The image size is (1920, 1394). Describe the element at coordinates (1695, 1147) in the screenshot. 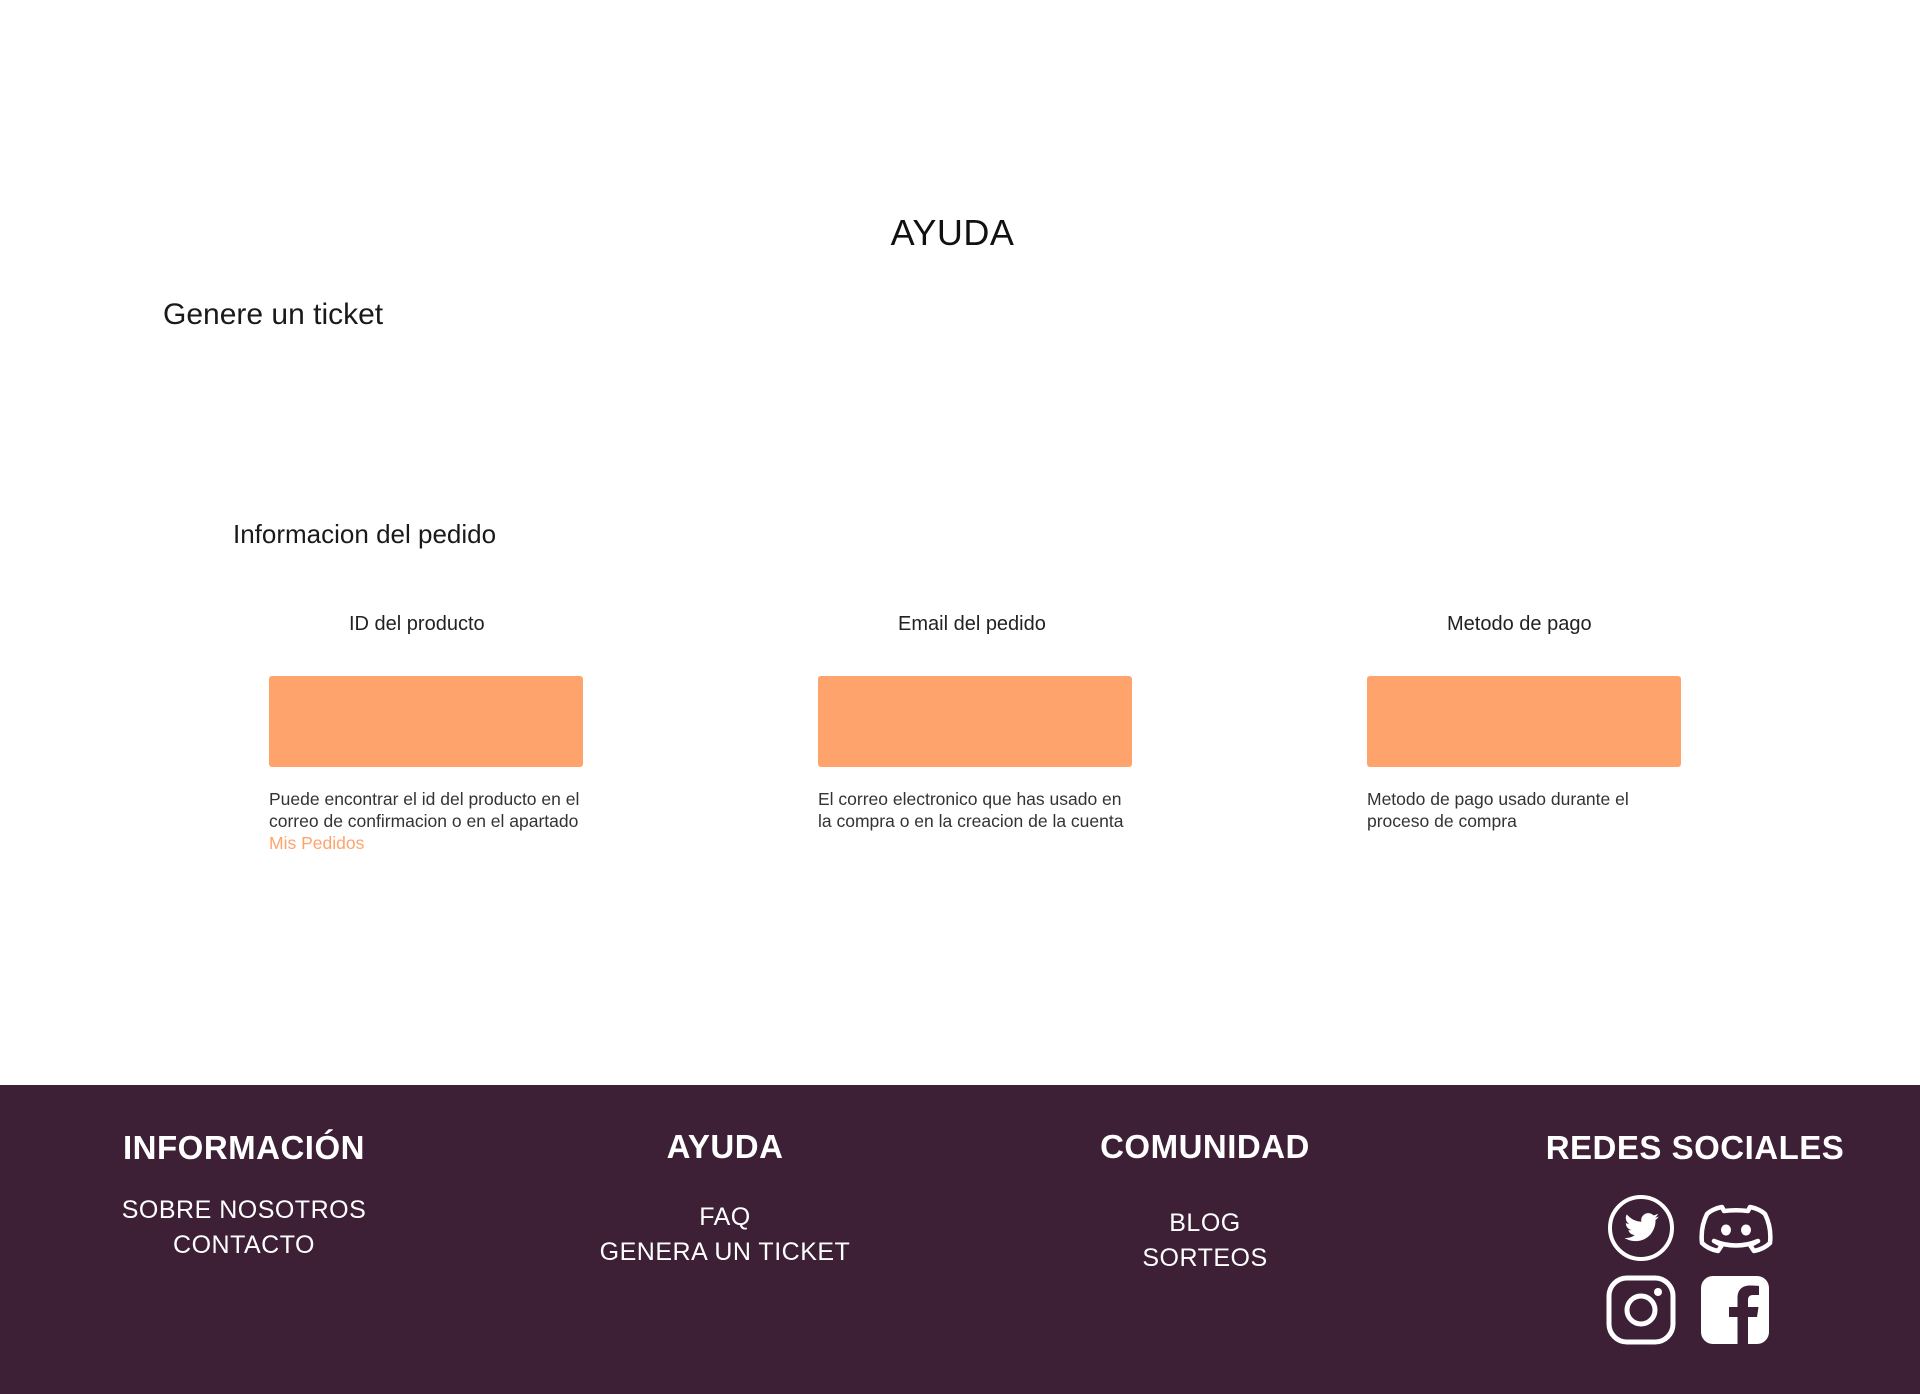

I see `footer-redes-title: REDES SOCIALES` at that location.